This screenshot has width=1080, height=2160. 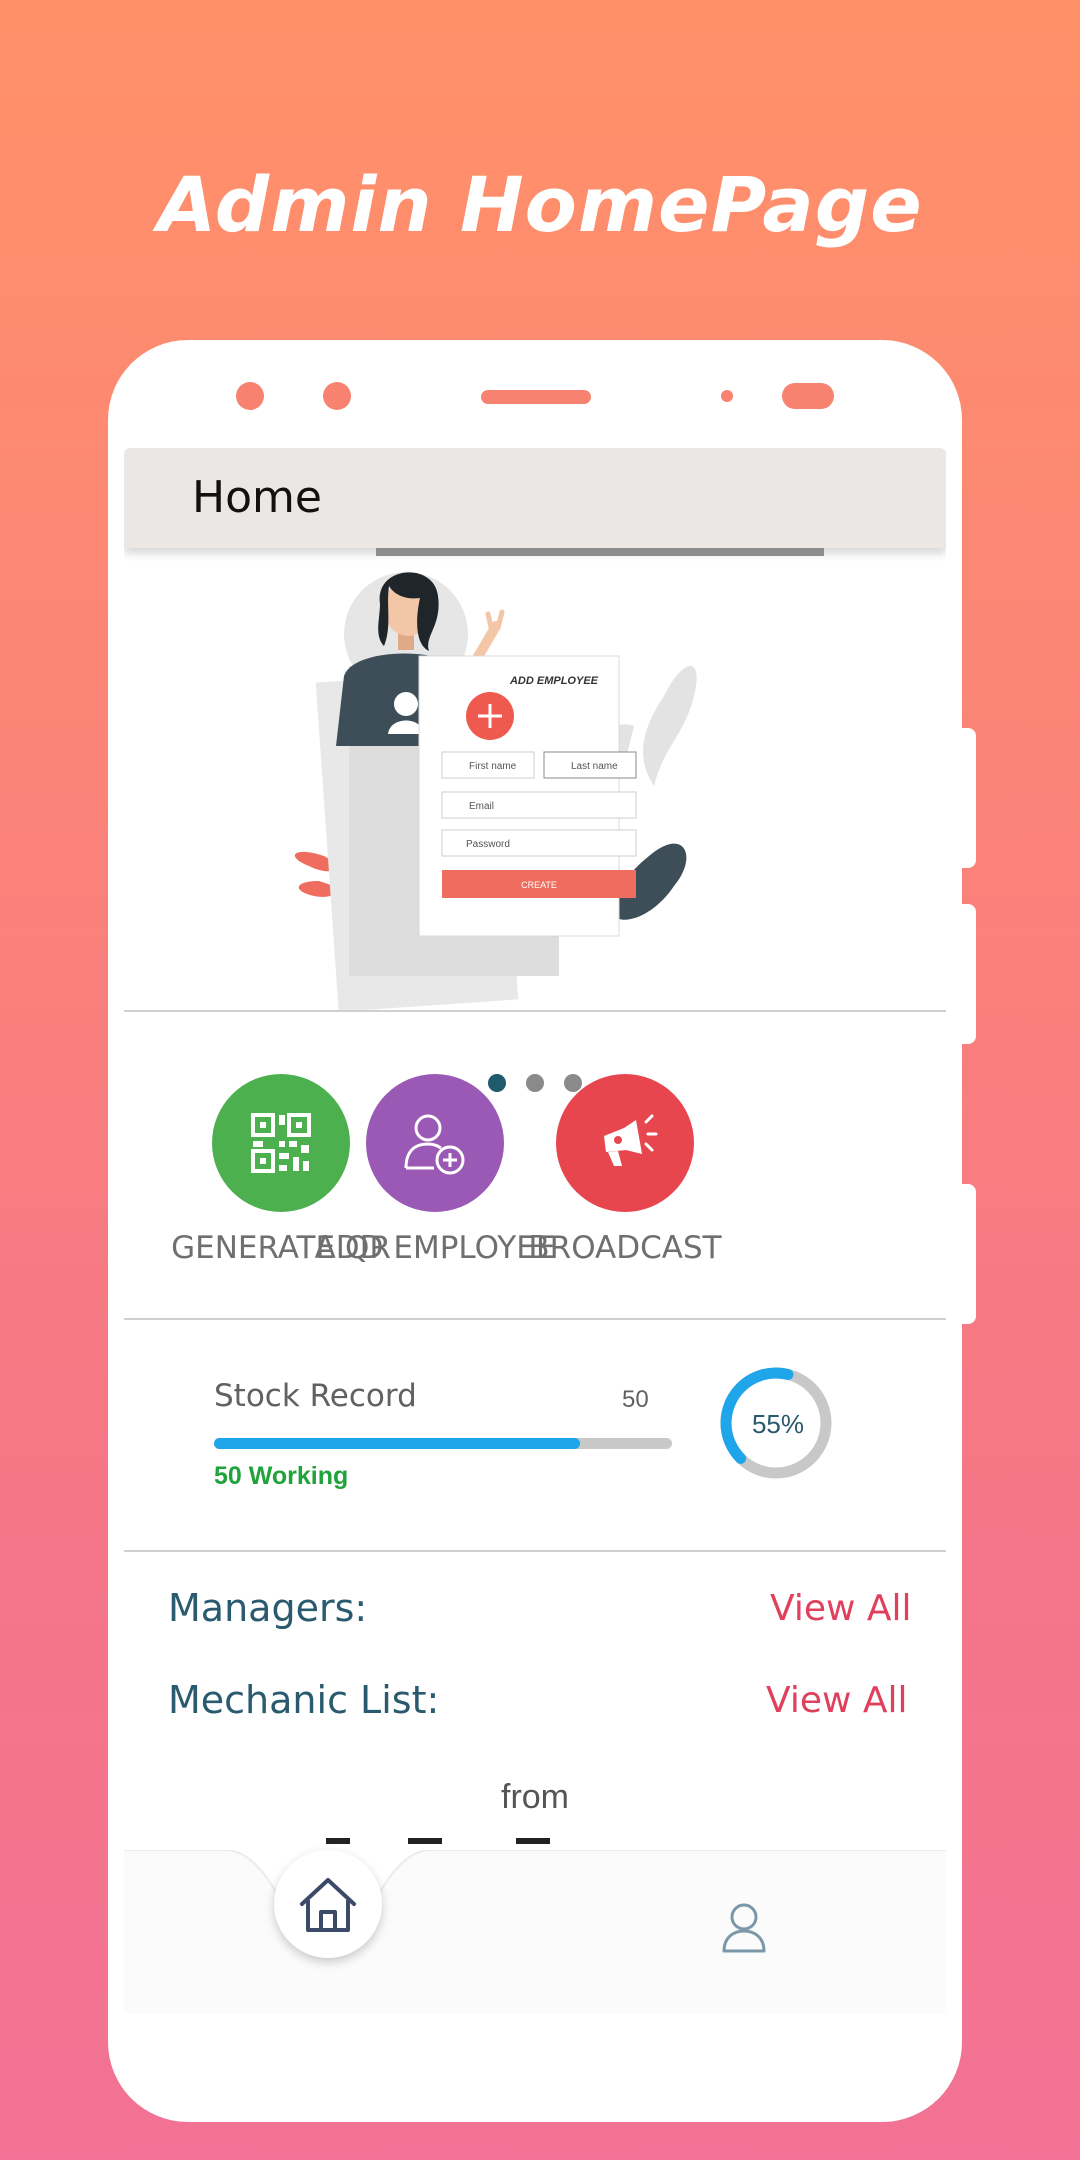 I want to click on form-first-name: First name, so click(x=493, y=766).